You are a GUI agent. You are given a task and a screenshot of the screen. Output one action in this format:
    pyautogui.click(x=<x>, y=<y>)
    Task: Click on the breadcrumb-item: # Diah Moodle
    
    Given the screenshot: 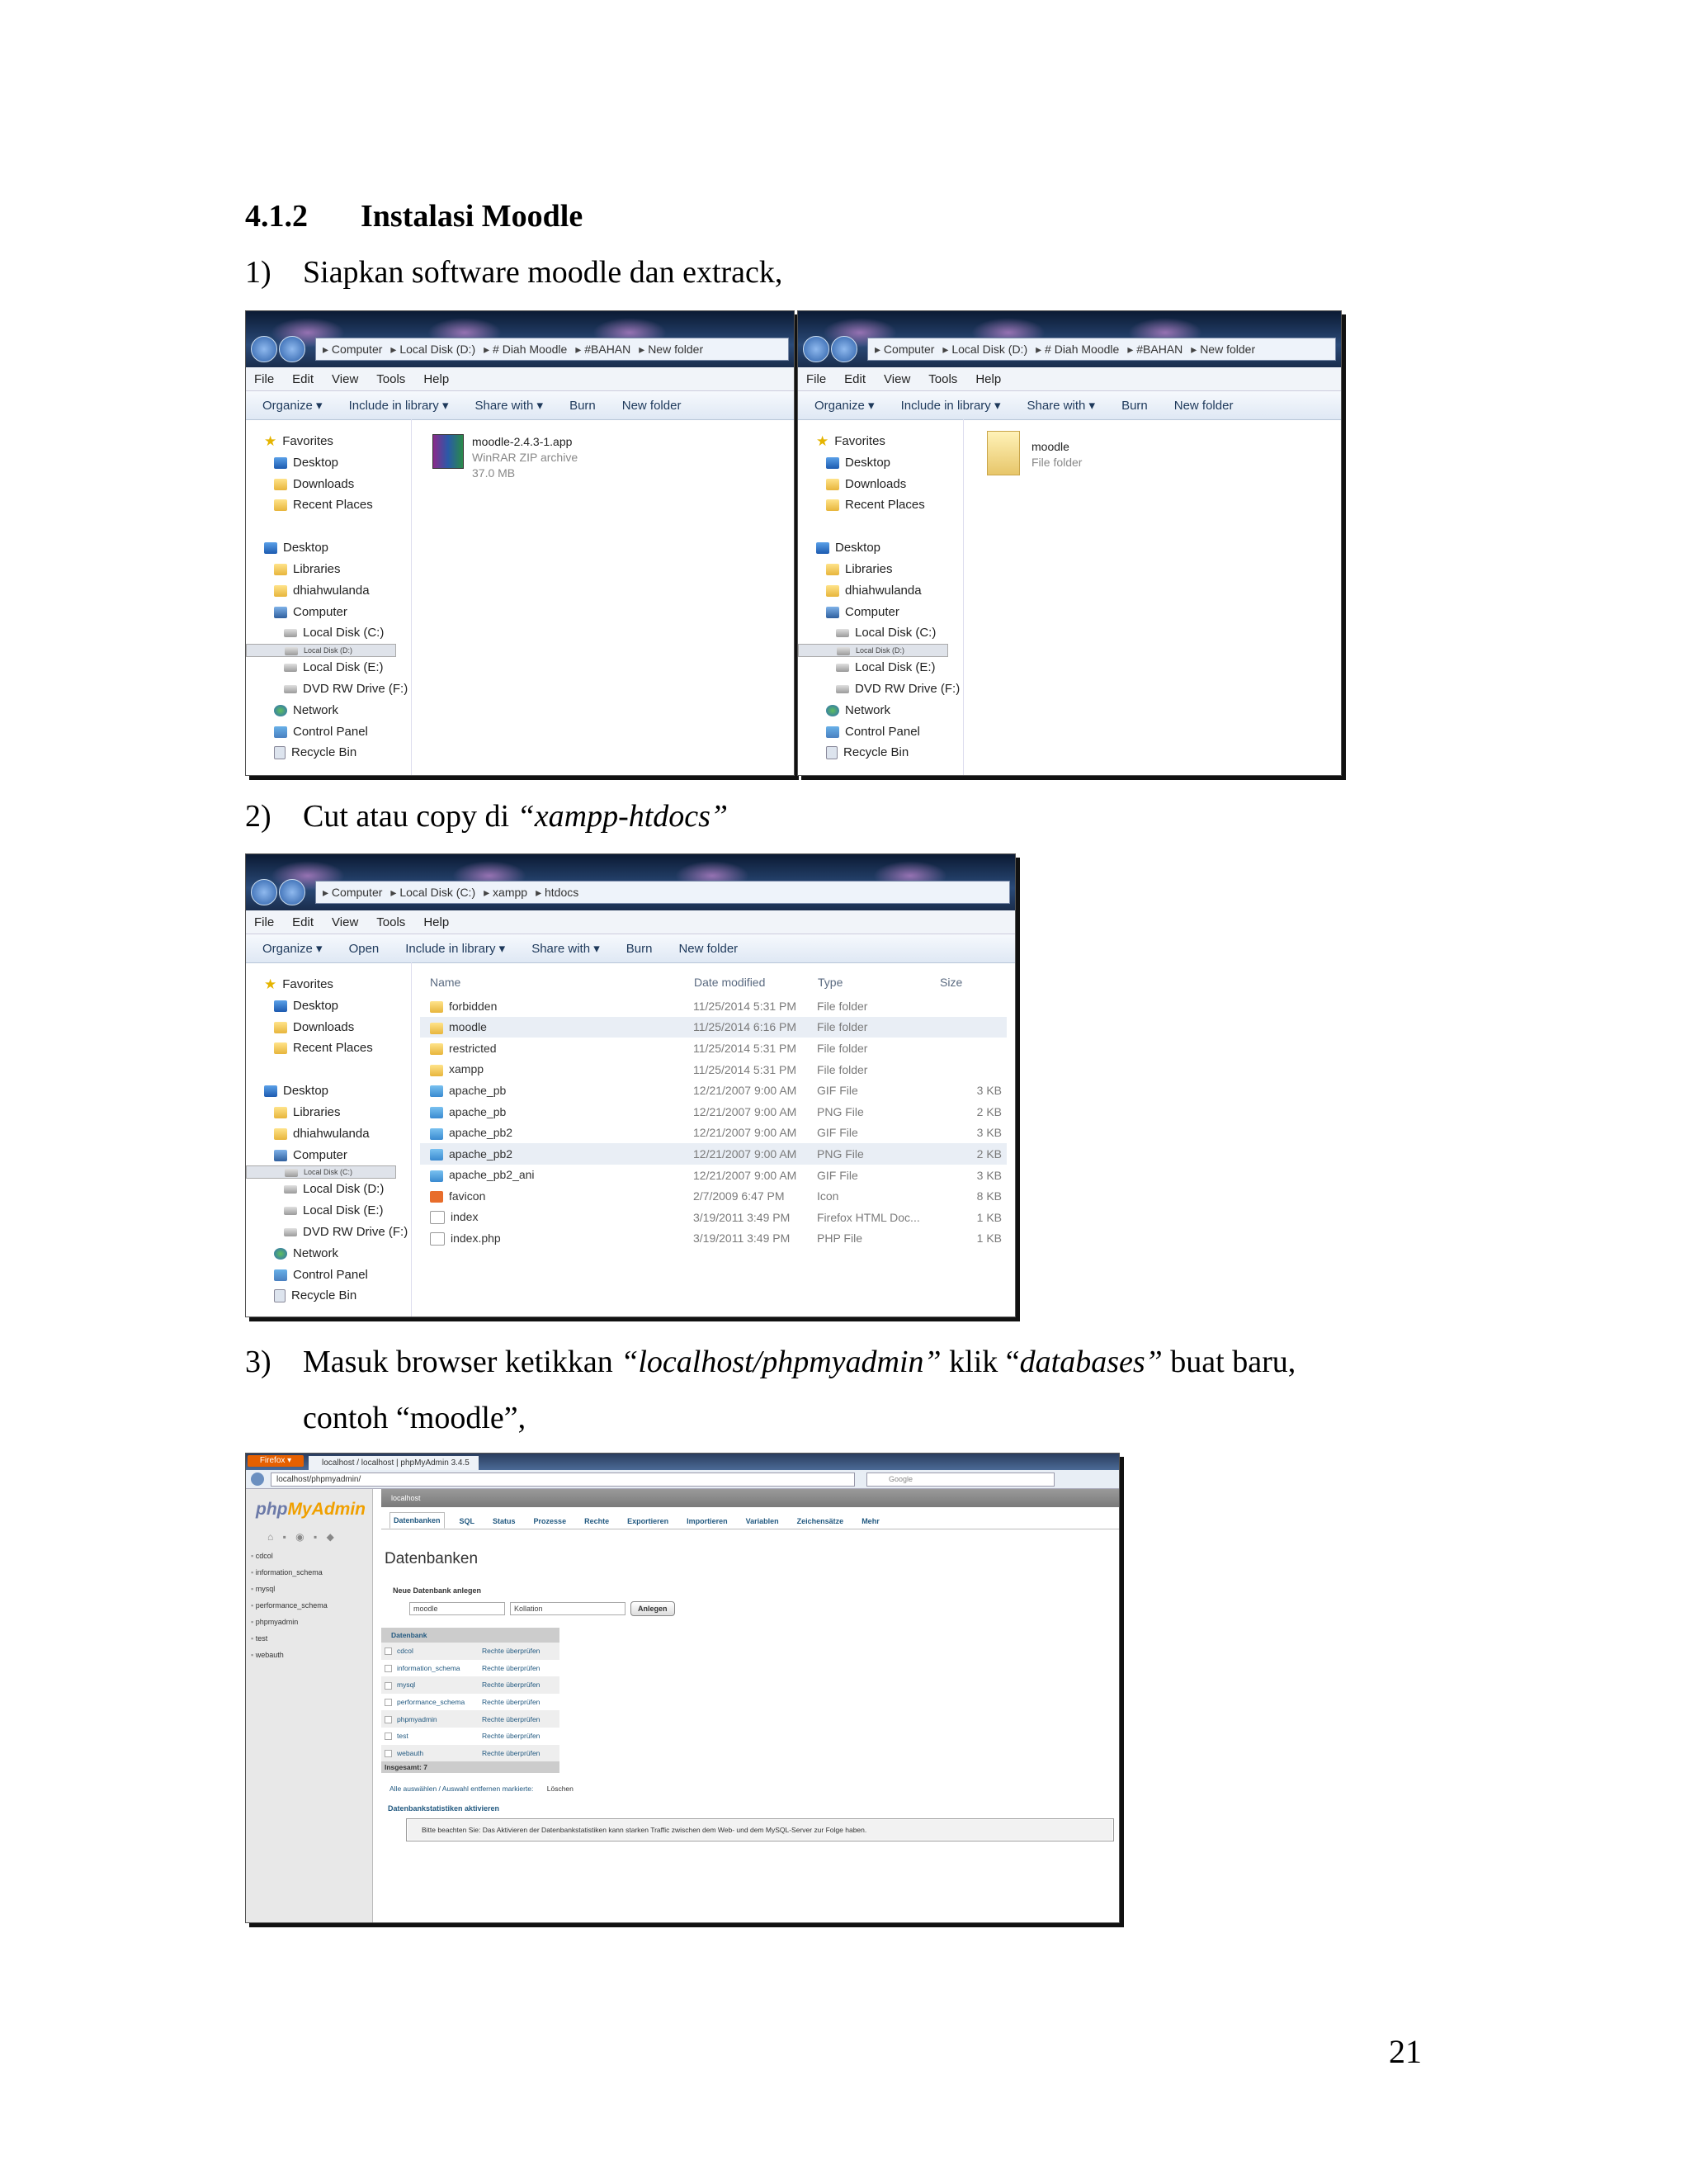 What is the action you would take?
    pyautogui.click(x=525, y=350)
    